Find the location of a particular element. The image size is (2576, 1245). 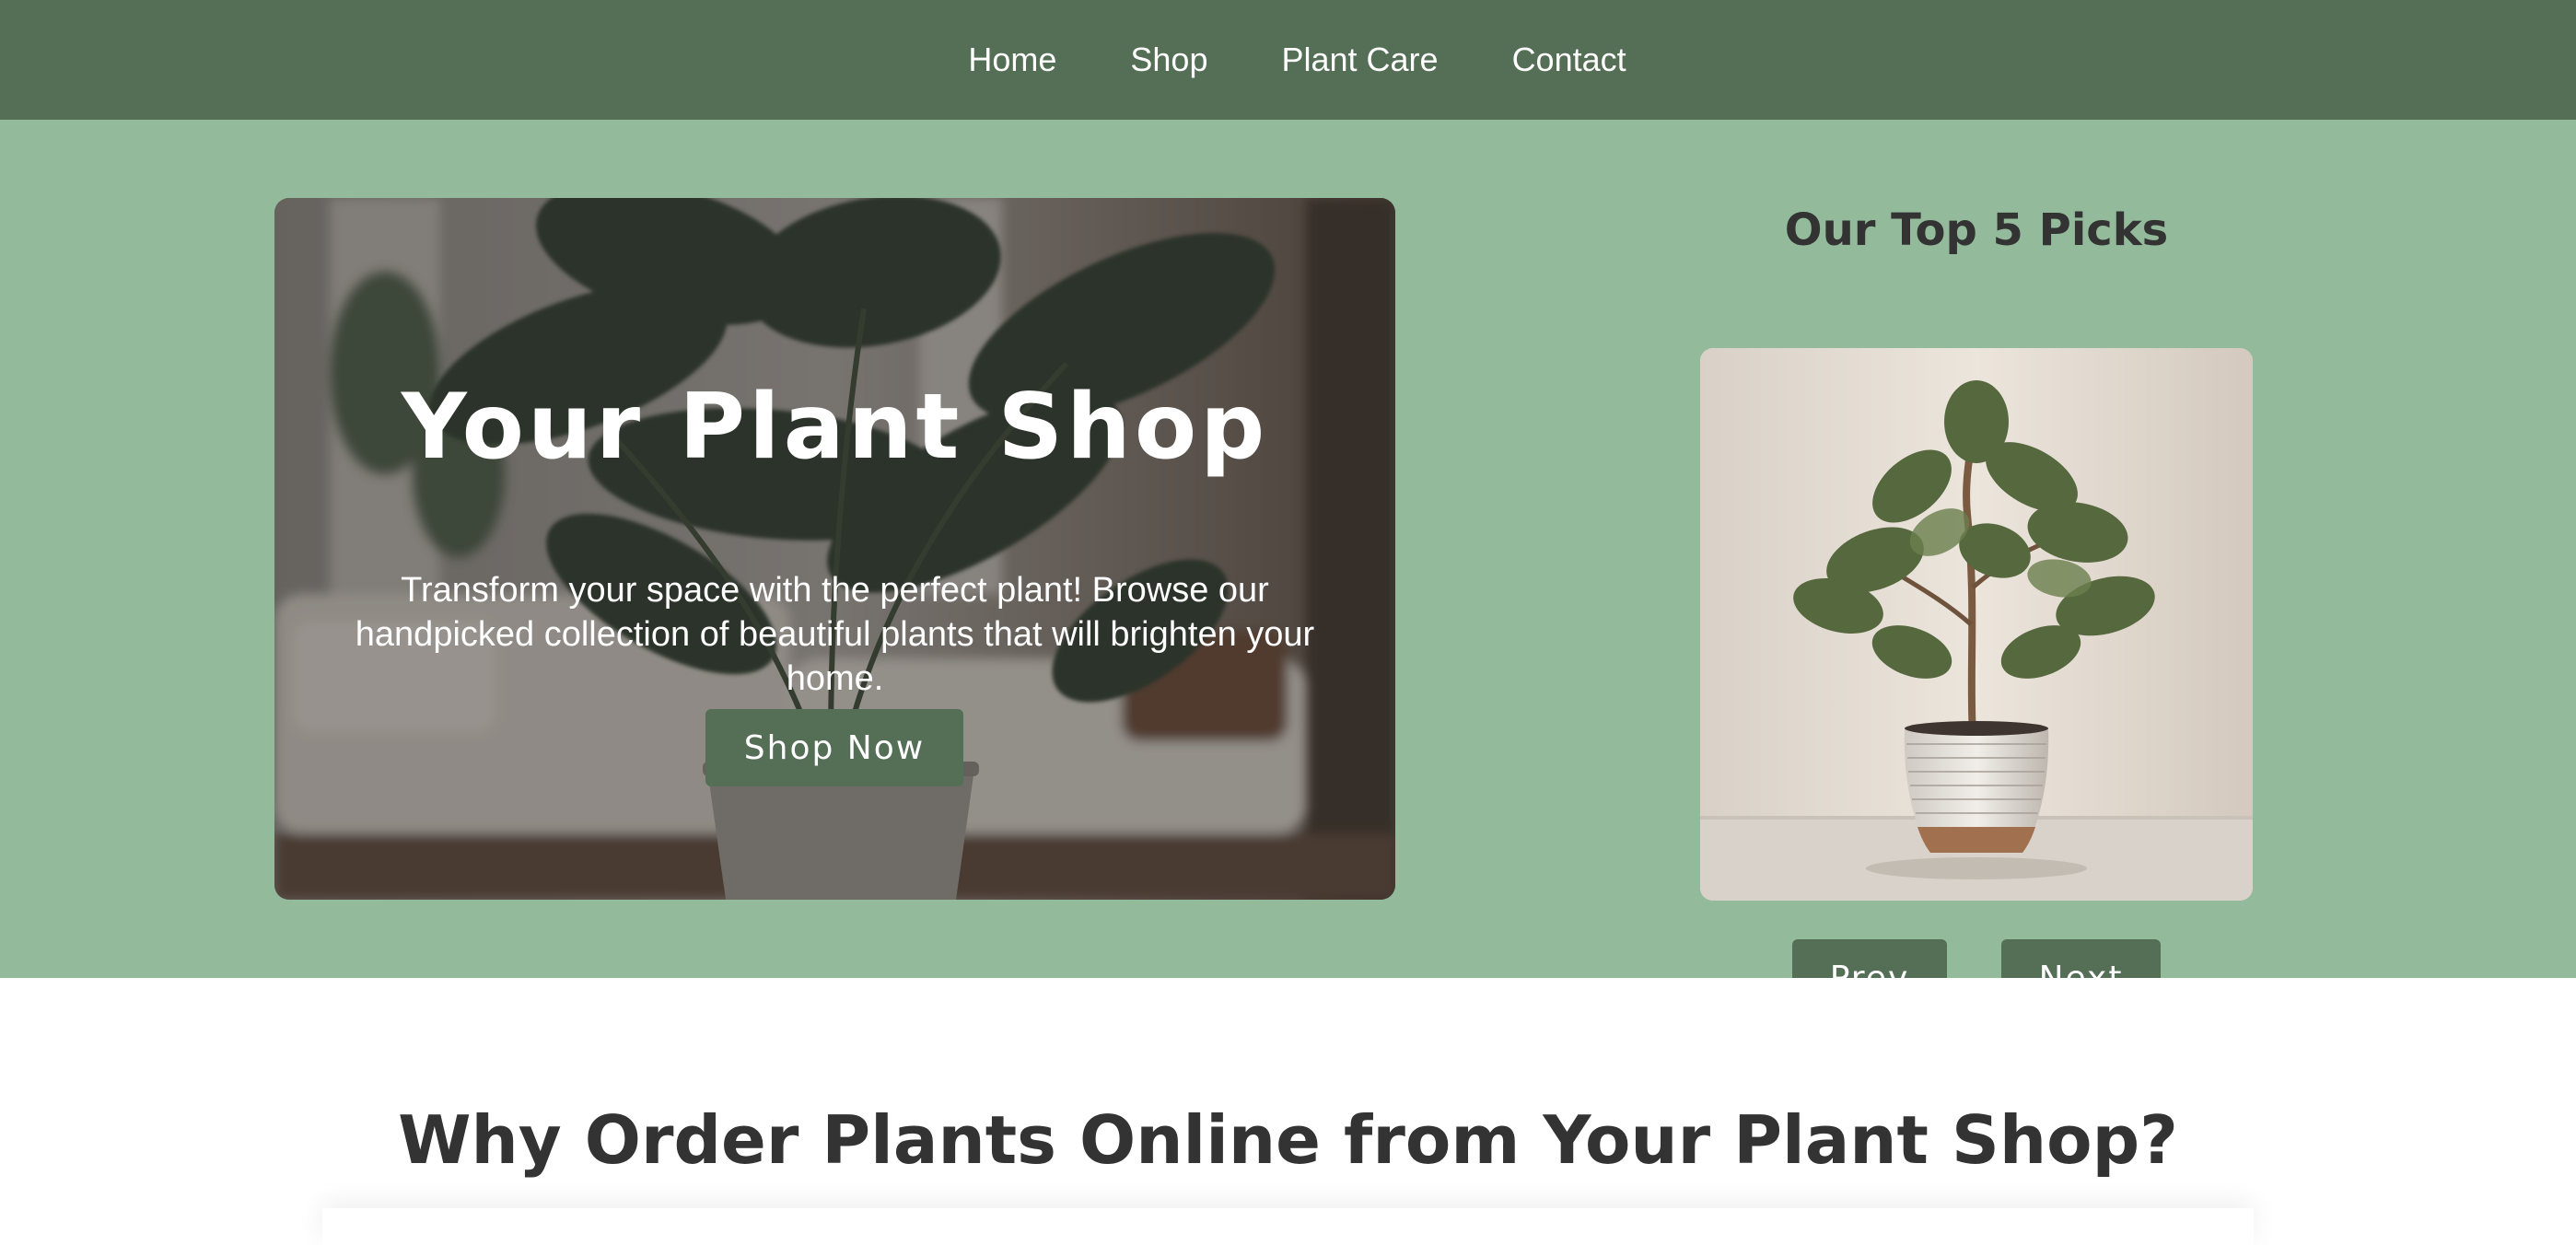

nav-link-contact: Contact is located at coordinates (1569, 60).